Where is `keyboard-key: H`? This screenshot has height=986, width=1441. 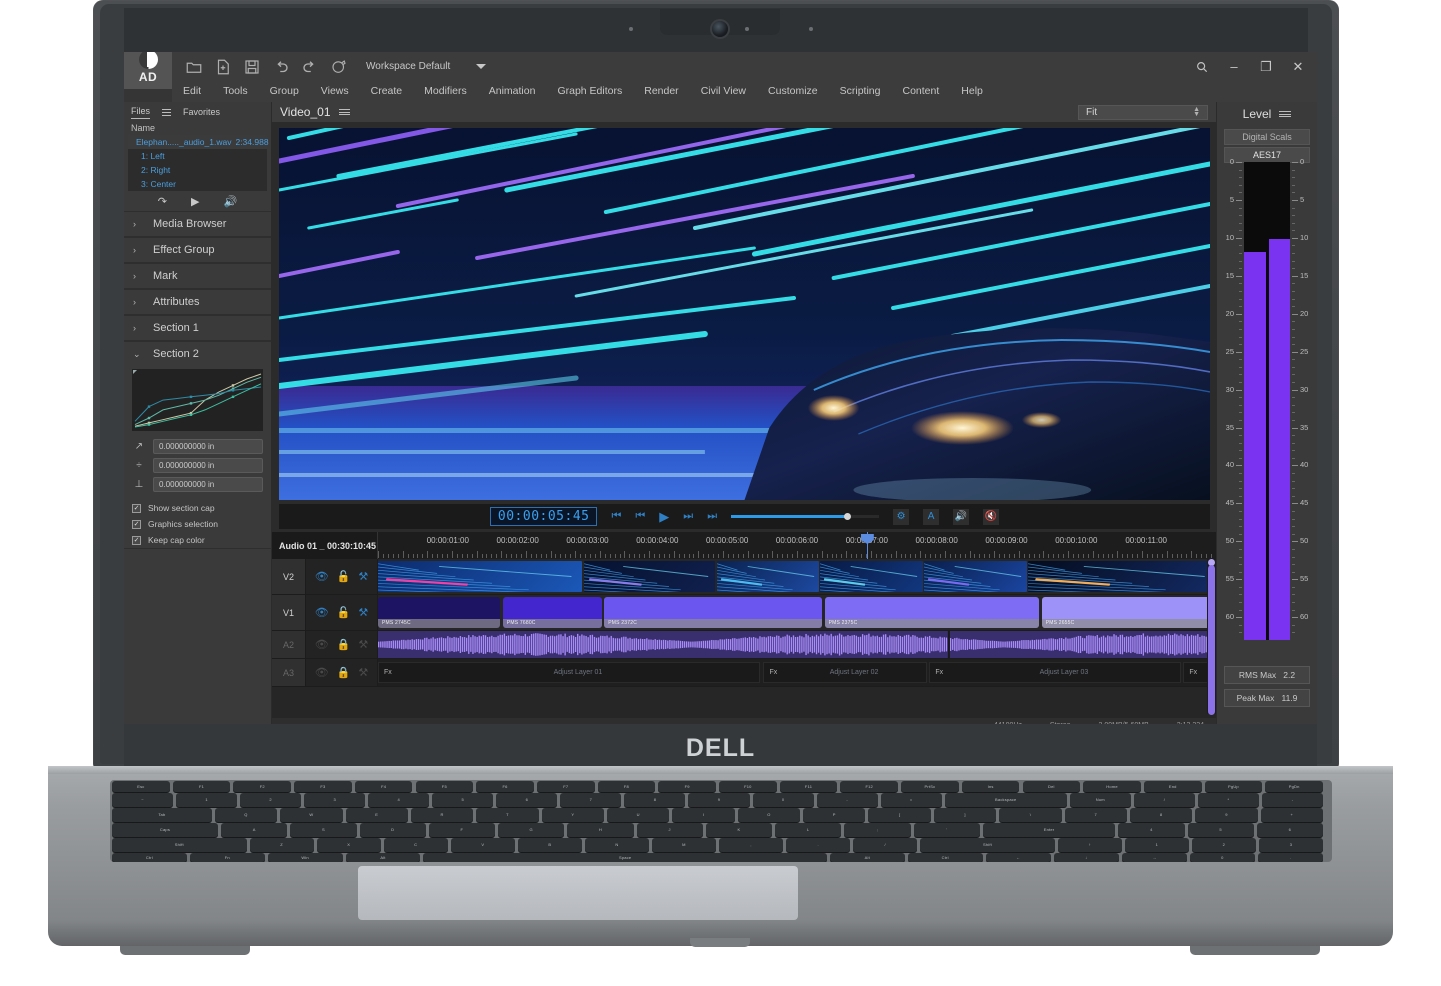 keyboard-key: H is located at coordinates (600, 830).